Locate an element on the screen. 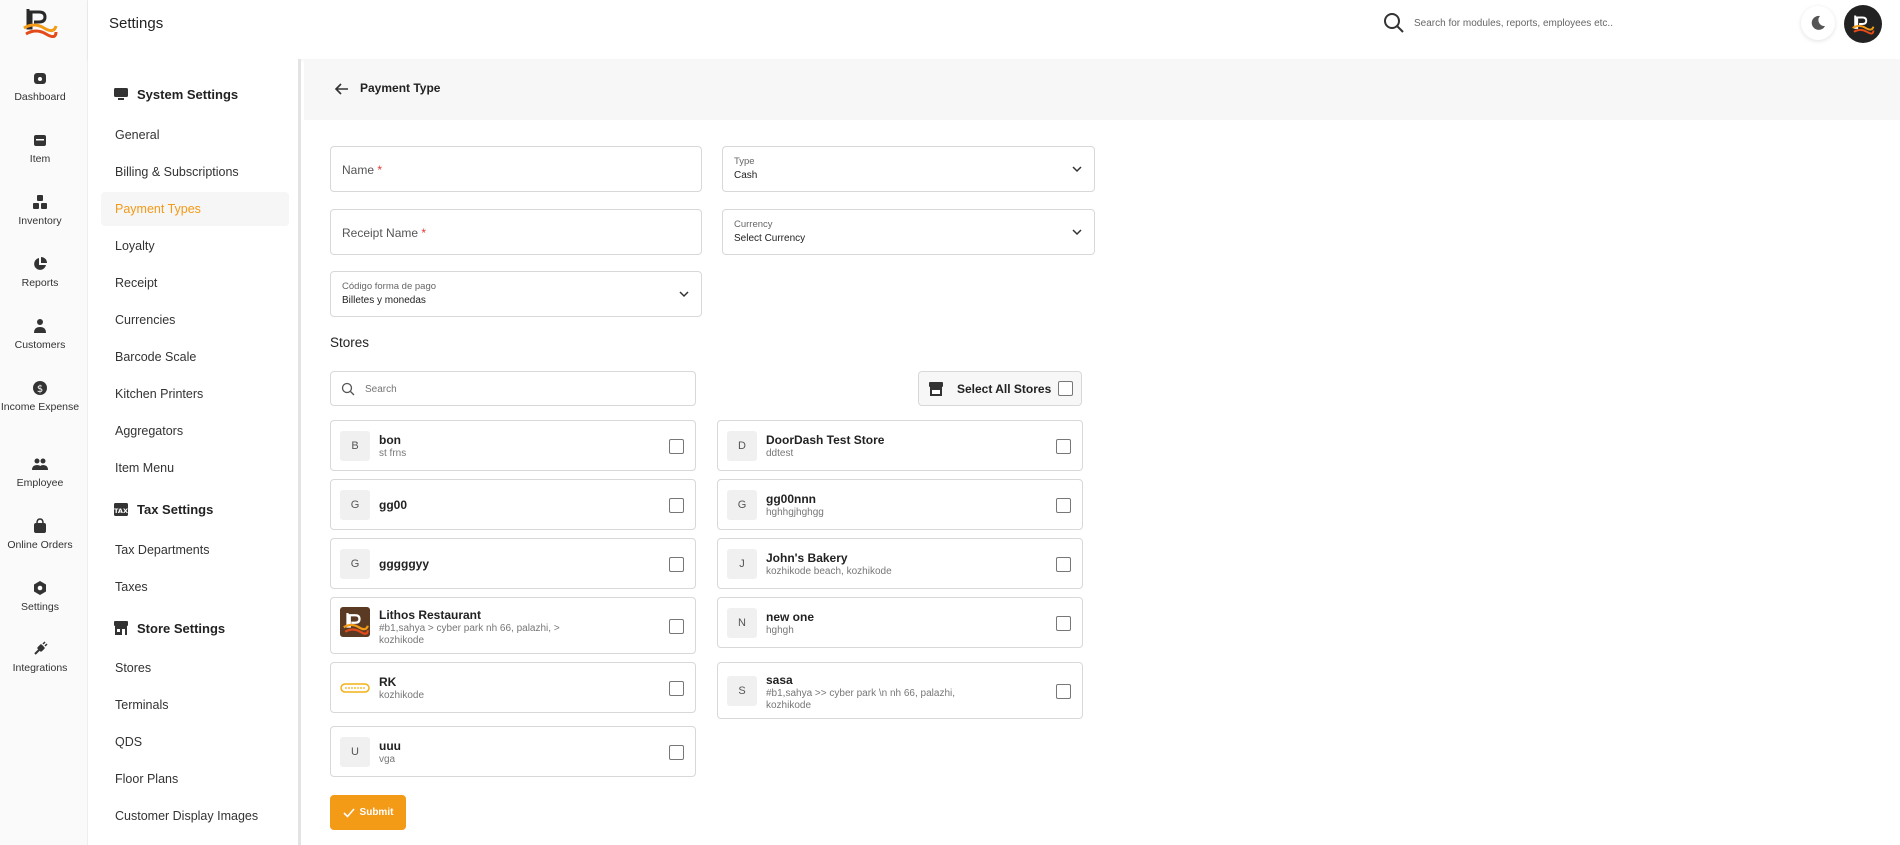 This screenshot has height=845, width=1900. store-search is located at coordinates (513, 388).